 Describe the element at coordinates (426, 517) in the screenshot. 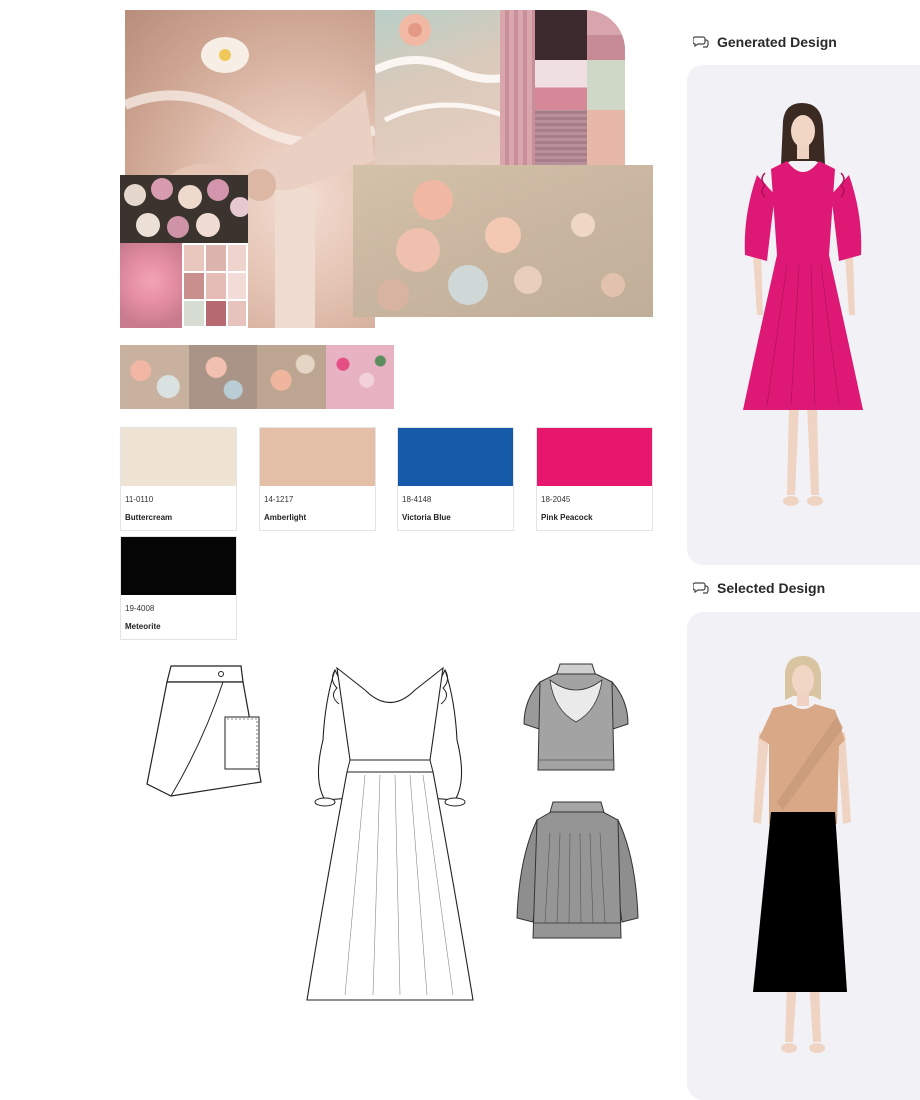

I see `color-name: Victoria Blue` at that location.